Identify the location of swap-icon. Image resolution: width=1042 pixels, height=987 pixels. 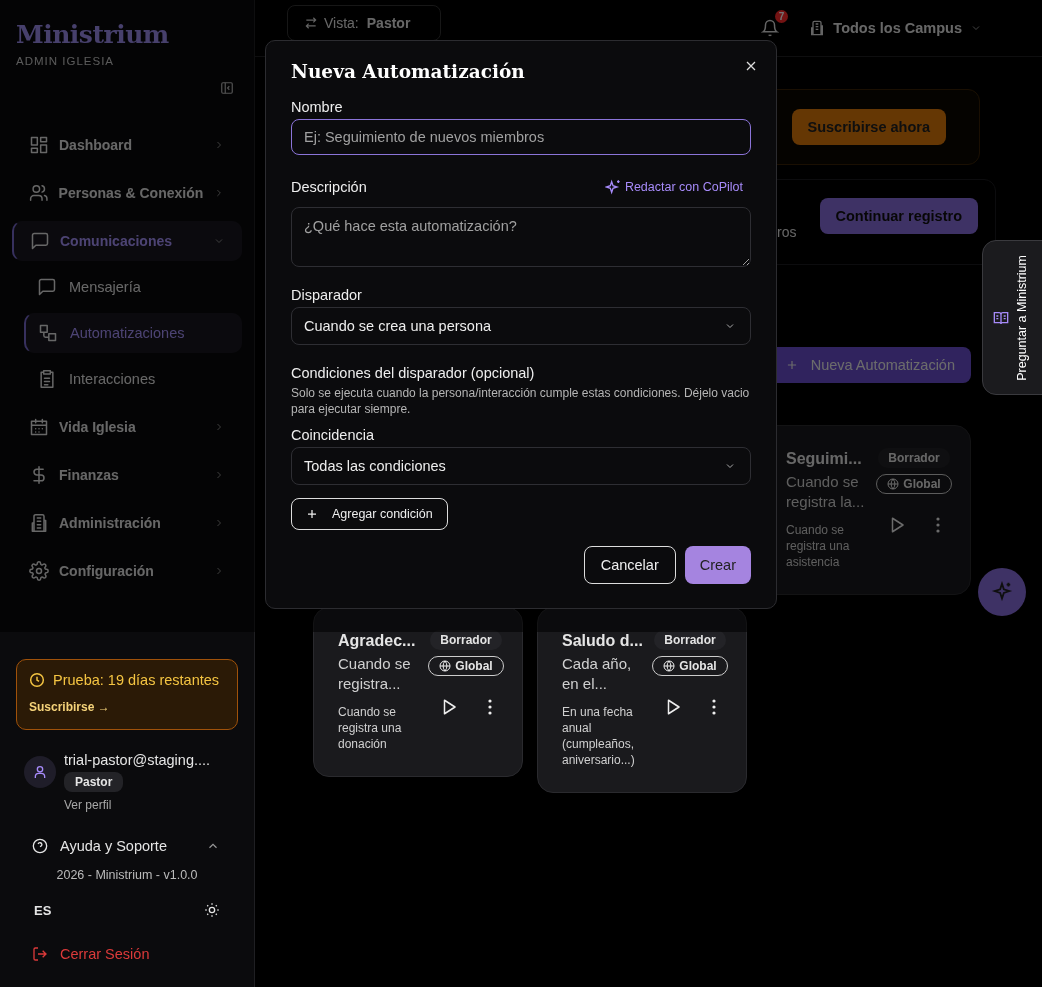
(311, 23).